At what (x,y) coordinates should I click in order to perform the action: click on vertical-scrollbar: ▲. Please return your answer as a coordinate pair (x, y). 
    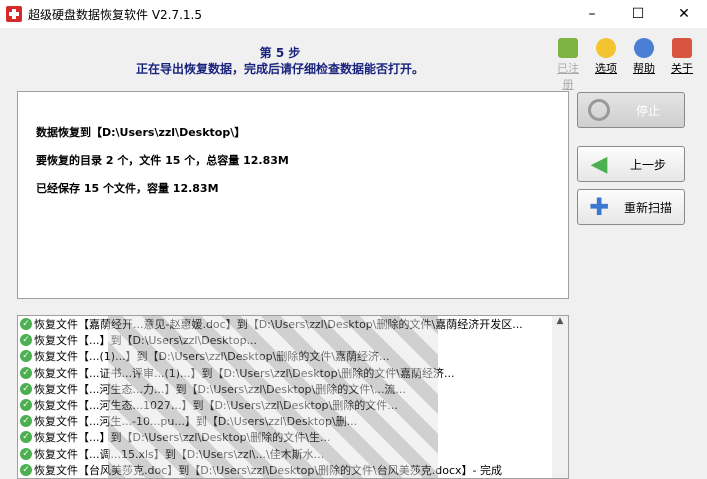
    Looking at the image, I should click on (560, 397).